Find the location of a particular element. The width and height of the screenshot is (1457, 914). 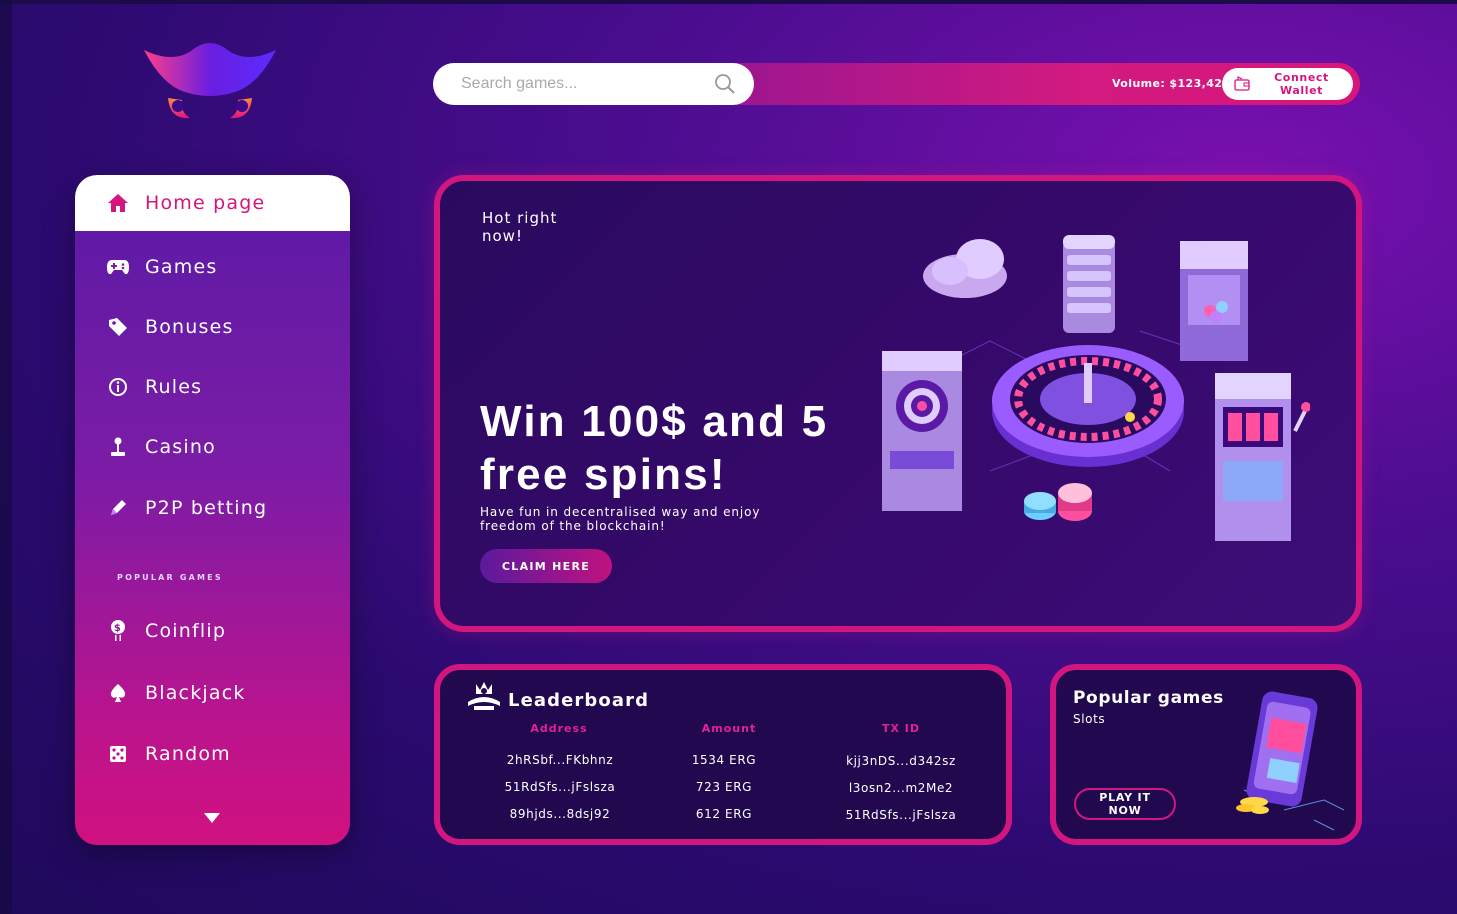

tx-id-cell: l3osn2...m2Me2 is located at coordinates (901, 788).